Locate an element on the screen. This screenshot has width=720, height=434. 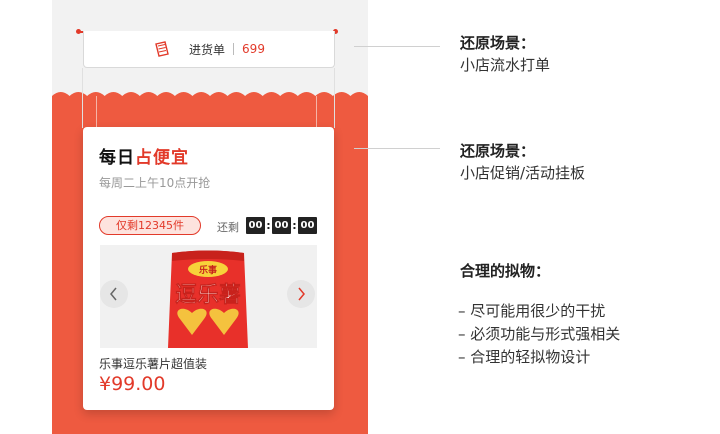
chip-bag-image: 乐事 逗乐薯 is located at coordinates (208, 299).